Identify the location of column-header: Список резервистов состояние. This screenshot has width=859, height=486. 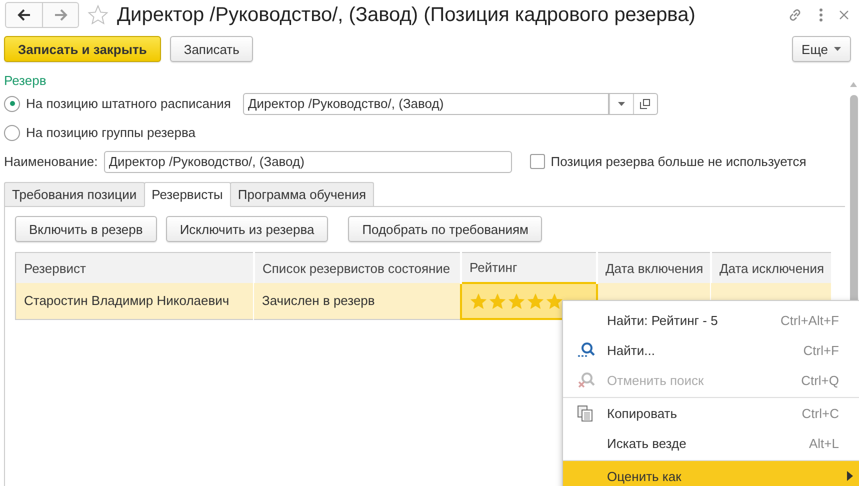
(357, 267).